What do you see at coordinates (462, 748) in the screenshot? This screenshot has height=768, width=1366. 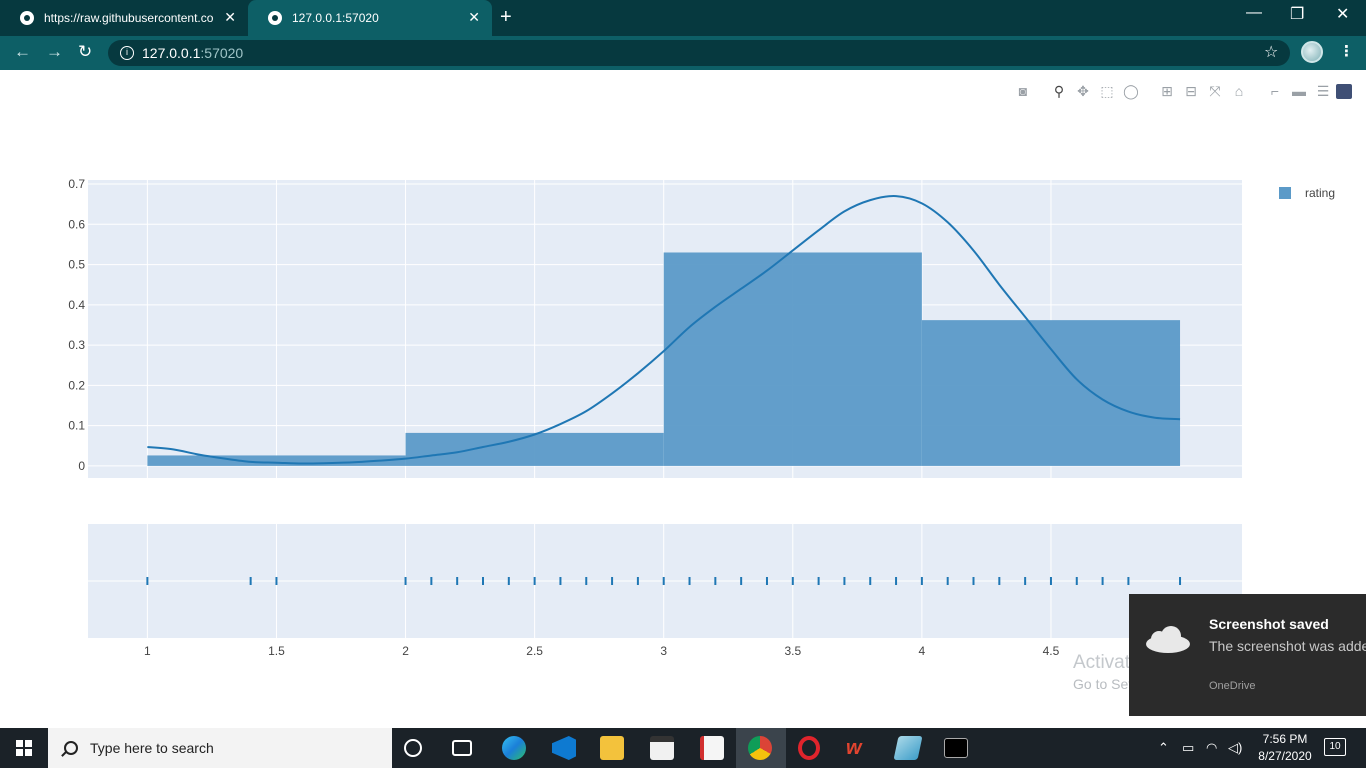 I see `task-view-icon` at bounding box center [462, 748].